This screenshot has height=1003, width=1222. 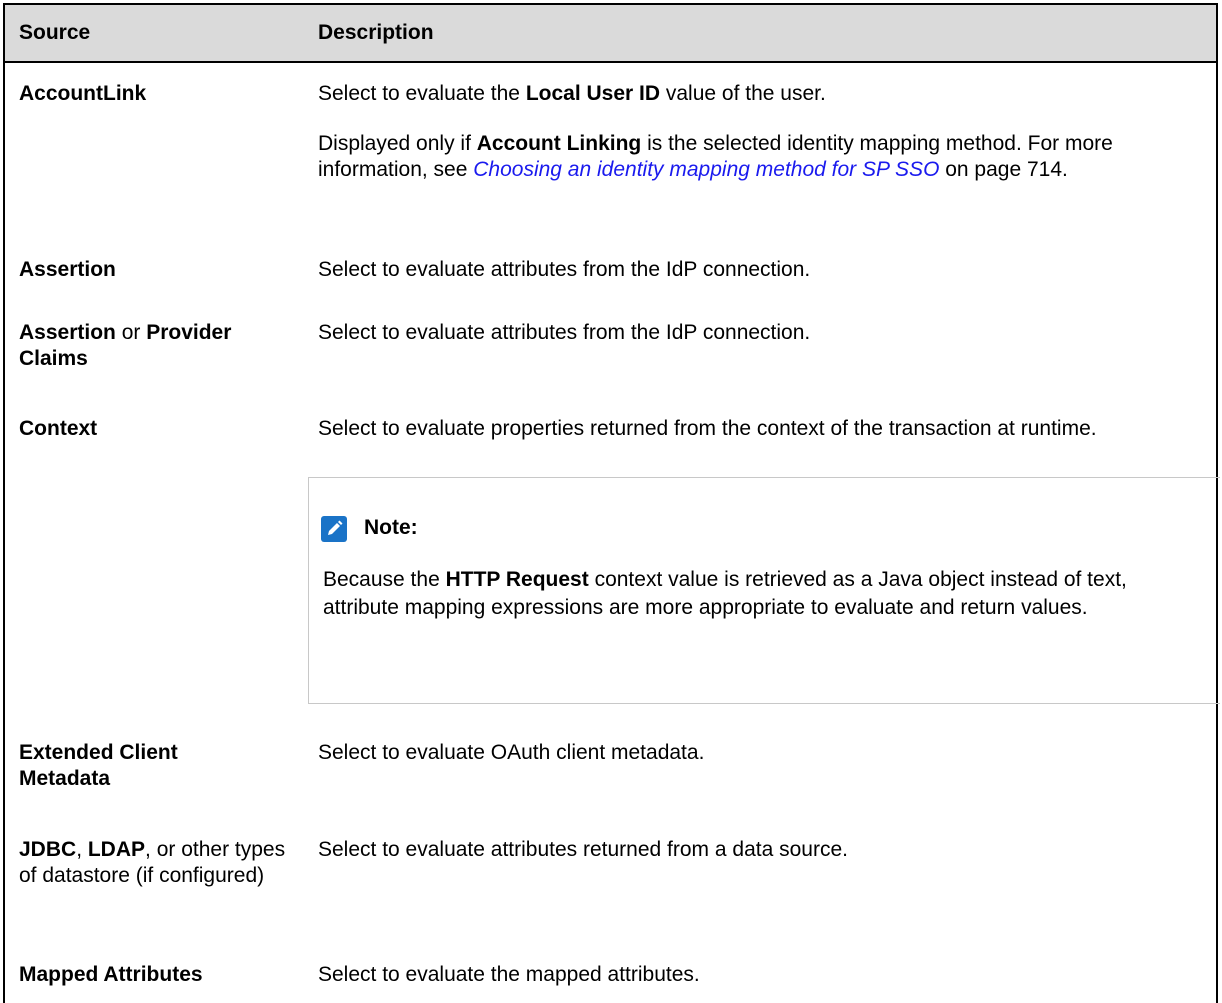 I want to click on source-assertion: Assertion, so click(x=67, y=269).